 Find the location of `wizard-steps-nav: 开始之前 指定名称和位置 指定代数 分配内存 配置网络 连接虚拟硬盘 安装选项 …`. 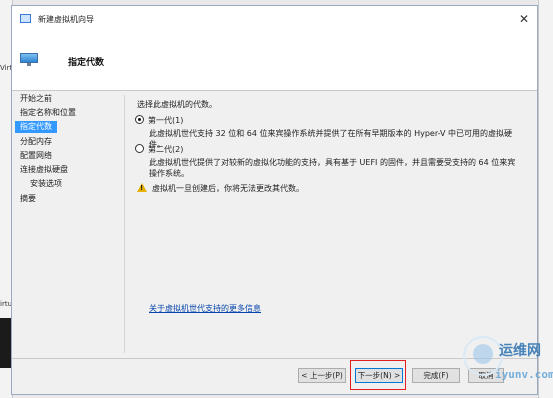

wizard-steps-nav: 开始之前 指定名称和位置 指定代数 分配内存 配置网络 连接虚拟硬盘 安装选项 … is located at coordinates (65, 222).